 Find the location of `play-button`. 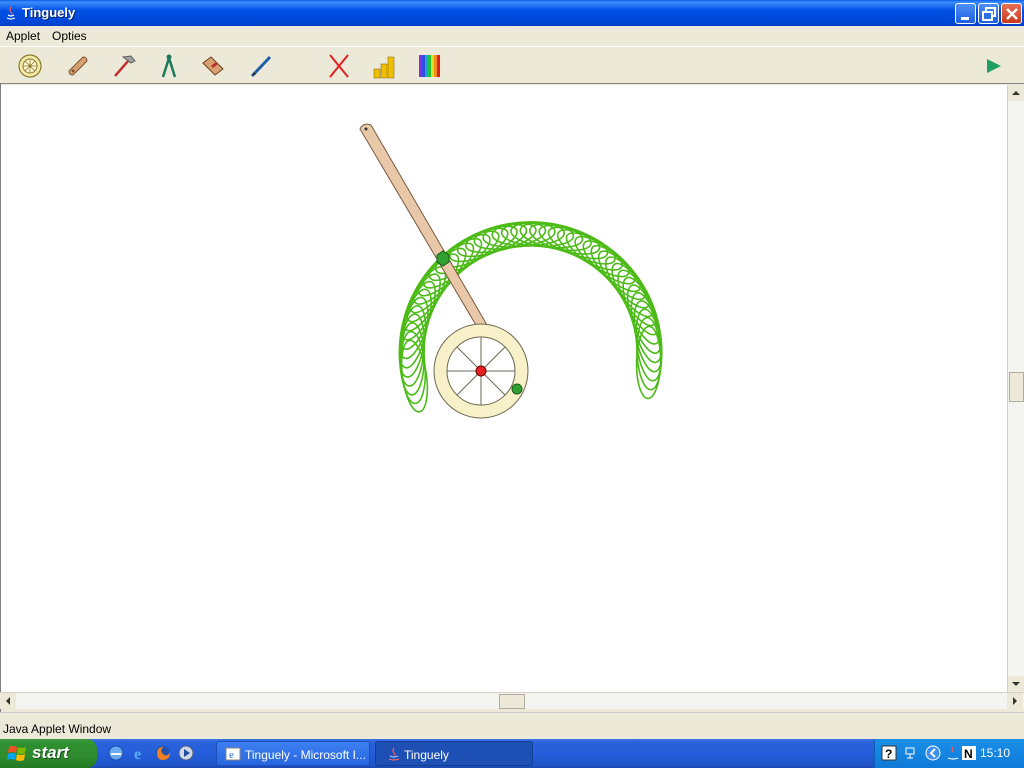

play-button is located at coordinates (993, 66).